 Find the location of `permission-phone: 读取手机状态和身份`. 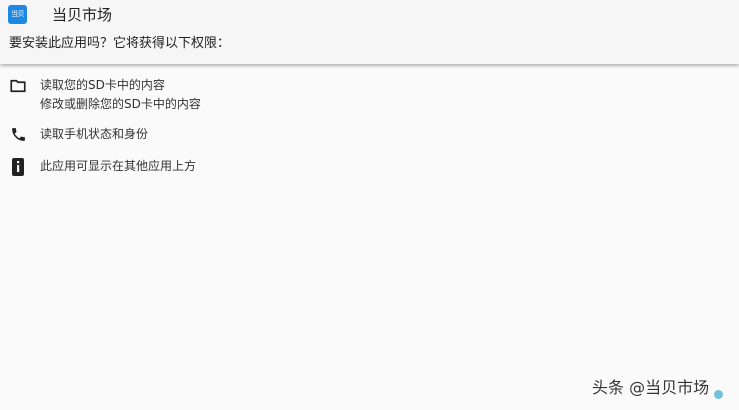

permission-phone: 读取手机状态和身份 is located at coordinates (369, 141).